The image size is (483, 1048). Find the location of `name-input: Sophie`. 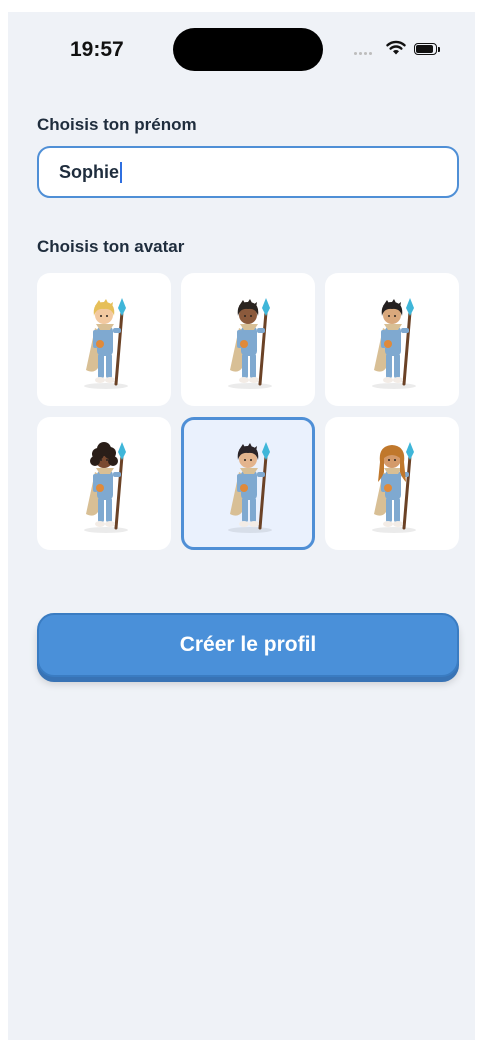

name-input: Sophie is located at coordinates (248, 172).